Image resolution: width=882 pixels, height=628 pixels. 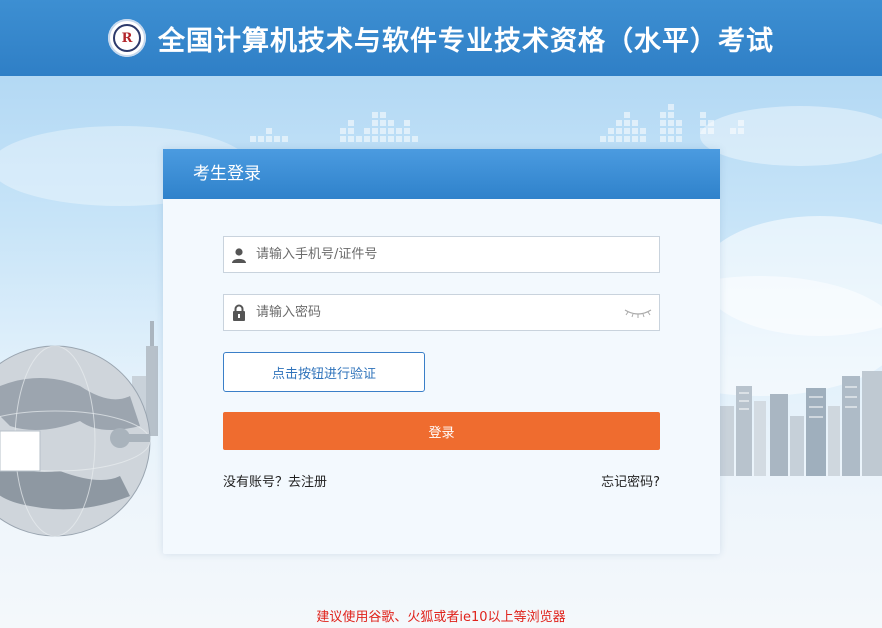 What do you see at coordinates (334, 127) in the screenshot?
I see `dot-skyline-left` at bounding box center [334, 127].